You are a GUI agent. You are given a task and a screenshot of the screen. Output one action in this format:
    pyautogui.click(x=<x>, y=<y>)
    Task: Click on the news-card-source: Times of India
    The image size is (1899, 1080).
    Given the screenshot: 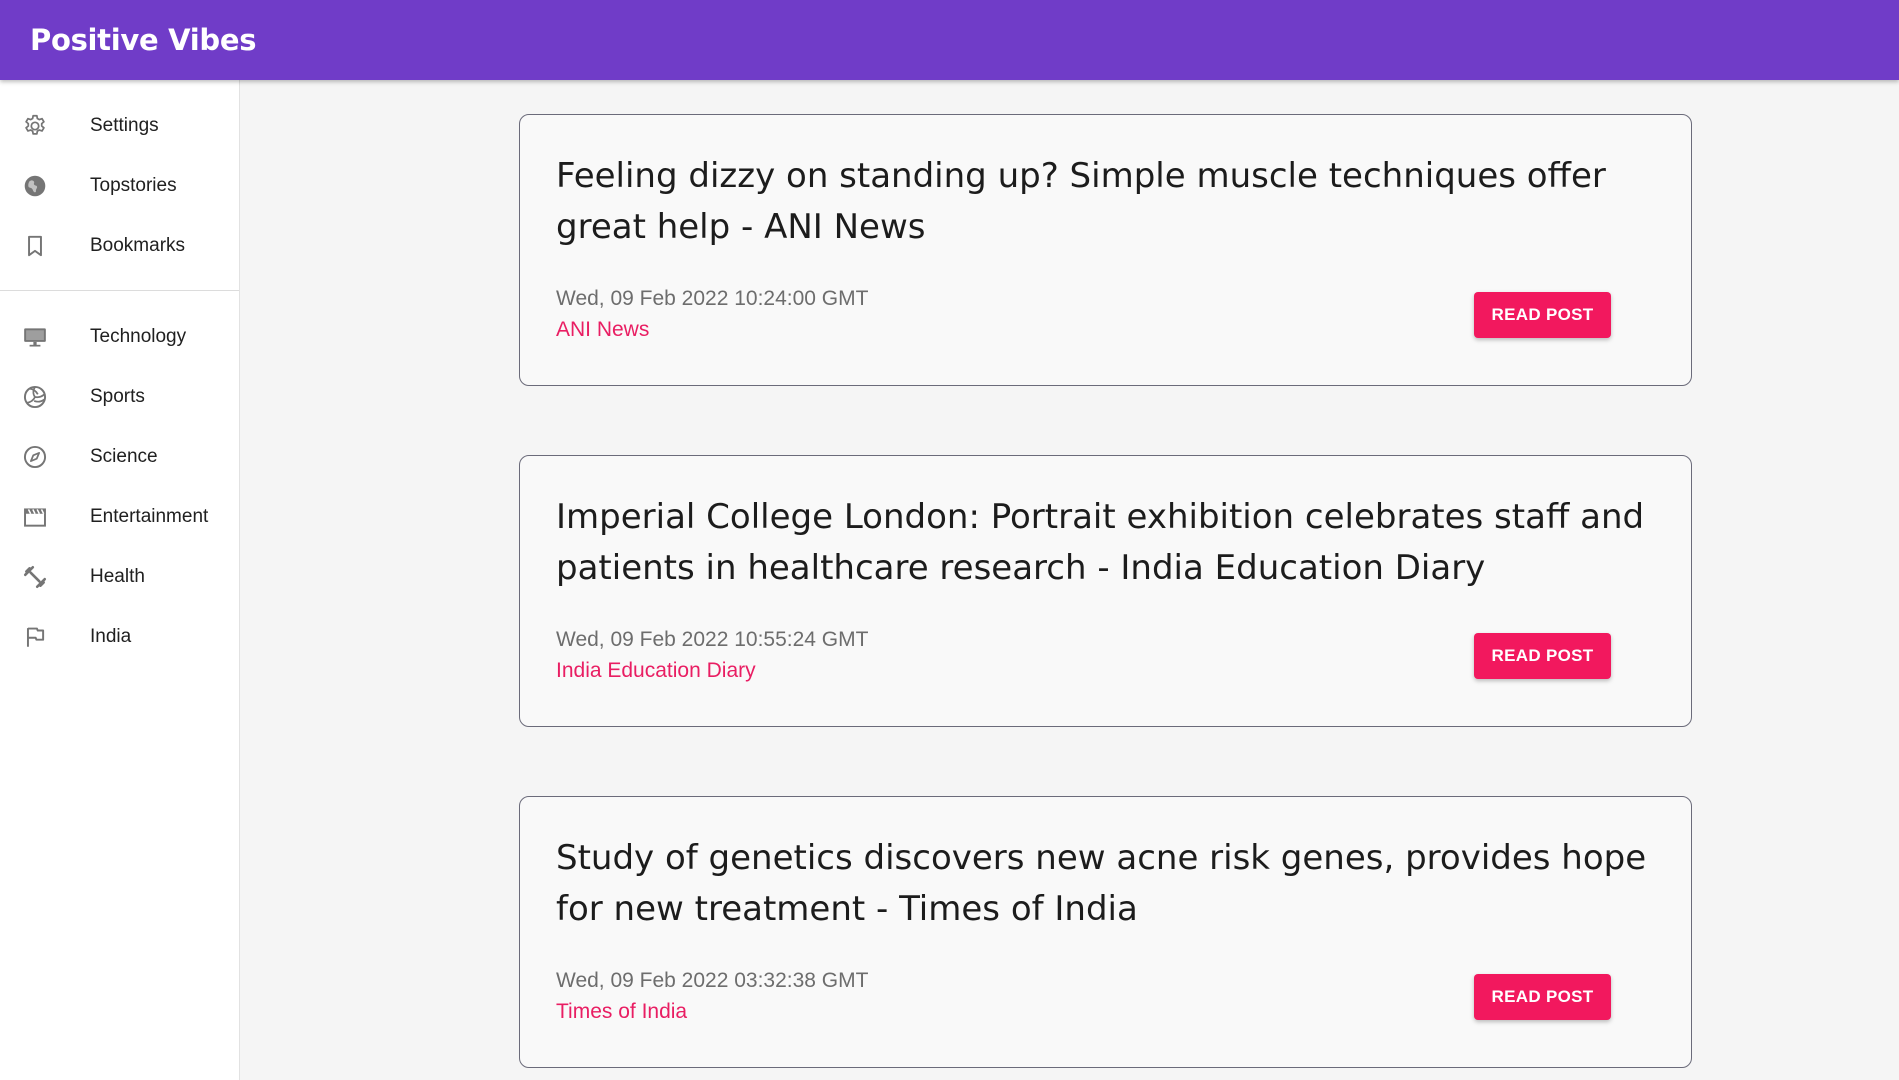 What is the action you would take?
    pyautogui.click(x=622, y=1011)
    